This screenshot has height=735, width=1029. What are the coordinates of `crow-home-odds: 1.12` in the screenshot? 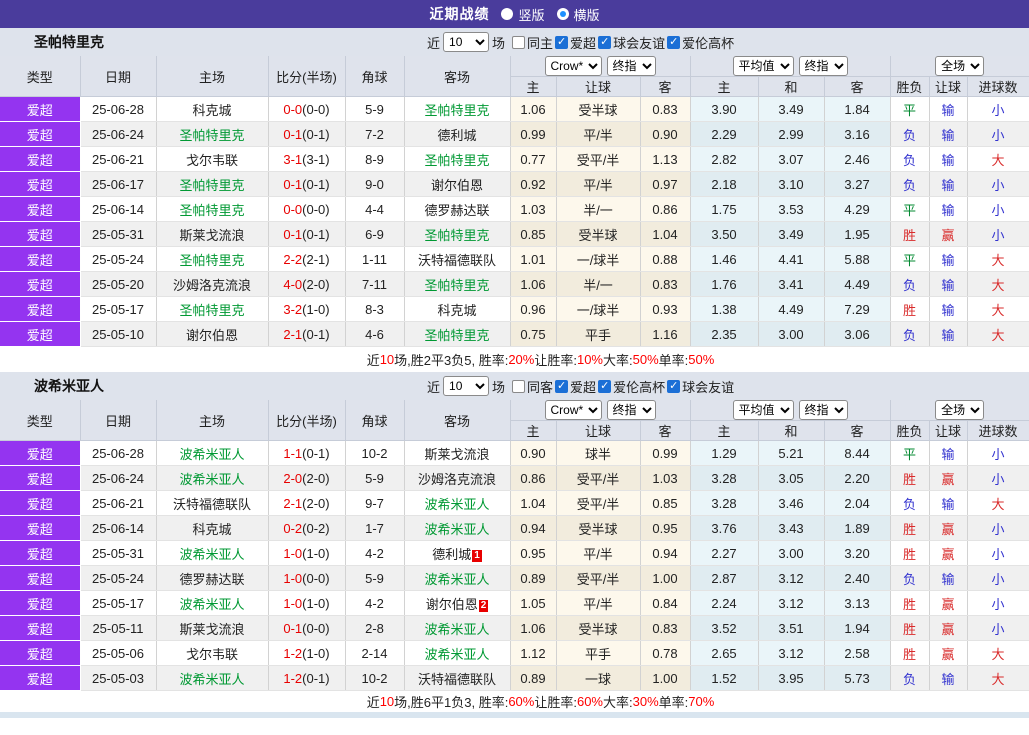 It's located at (533, 653).